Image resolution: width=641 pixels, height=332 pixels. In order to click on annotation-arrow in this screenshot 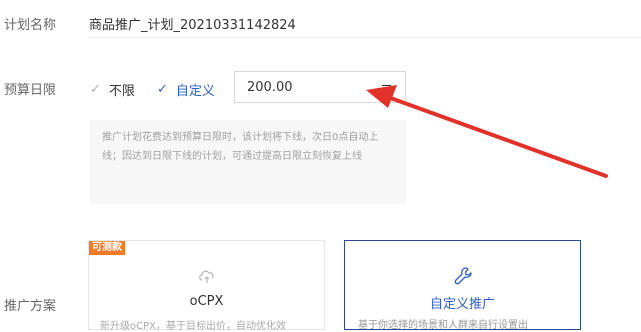, I will do `click(487, 131)`.